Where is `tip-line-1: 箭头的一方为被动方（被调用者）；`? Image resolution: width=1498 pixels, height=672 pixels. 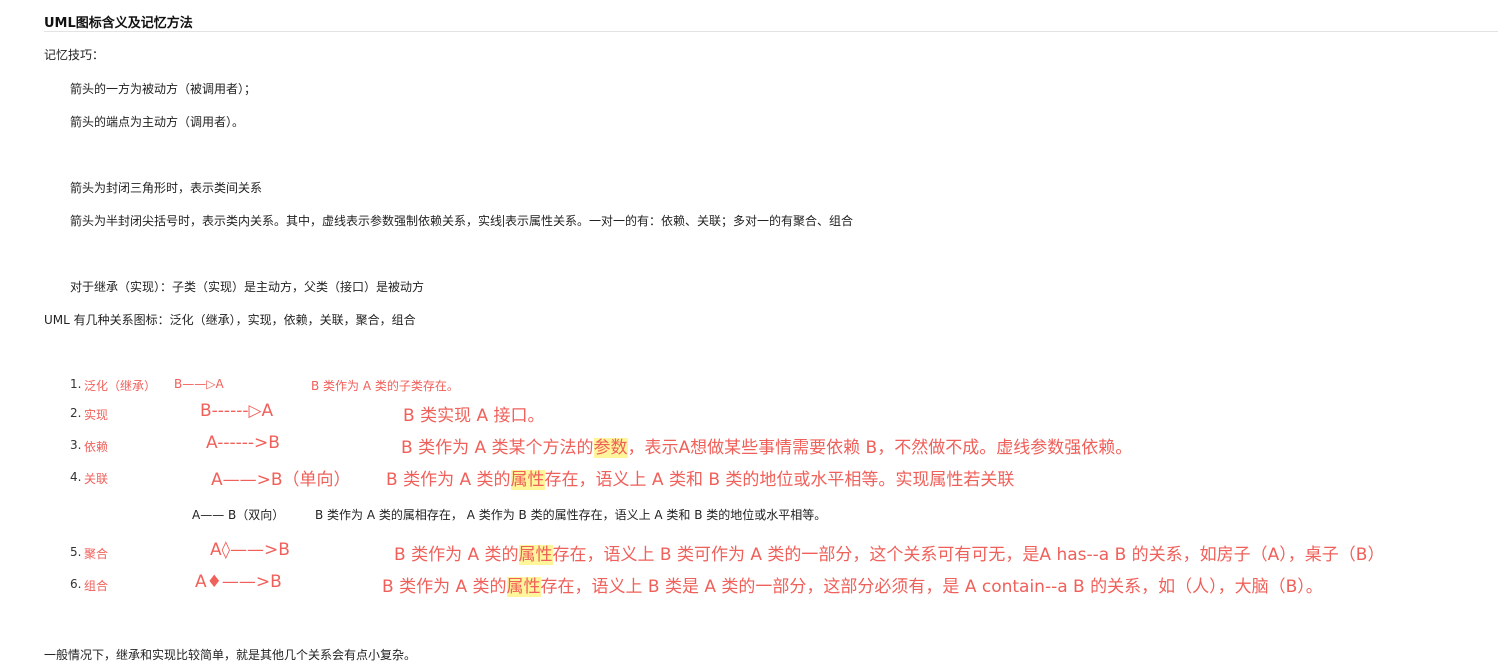 tip-line-1: 箭头的一方为被动方（被调用者）； is located at coordinates (163, 89).